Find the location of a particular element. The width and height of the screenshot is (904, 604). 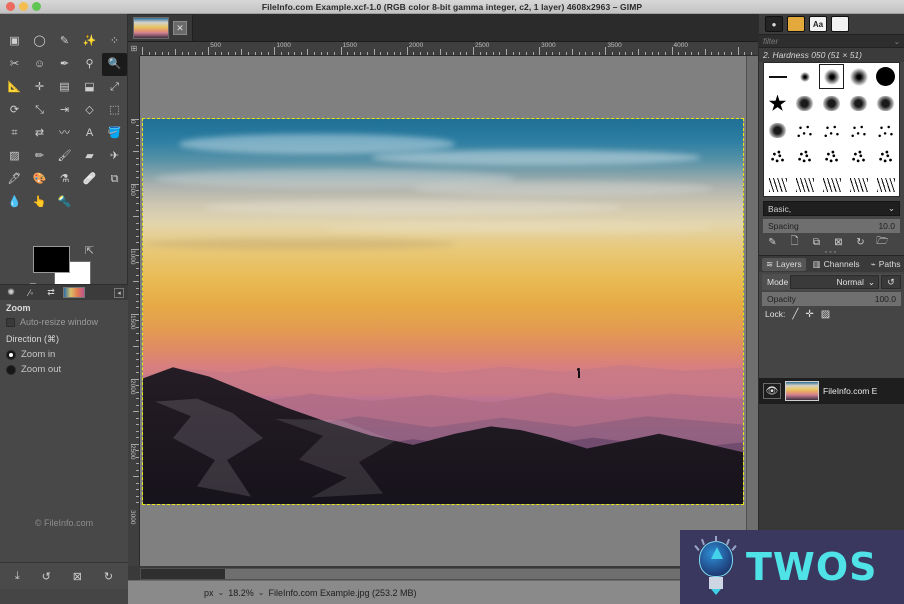

vertical-scrollbar is located at coordinates (752, 311).